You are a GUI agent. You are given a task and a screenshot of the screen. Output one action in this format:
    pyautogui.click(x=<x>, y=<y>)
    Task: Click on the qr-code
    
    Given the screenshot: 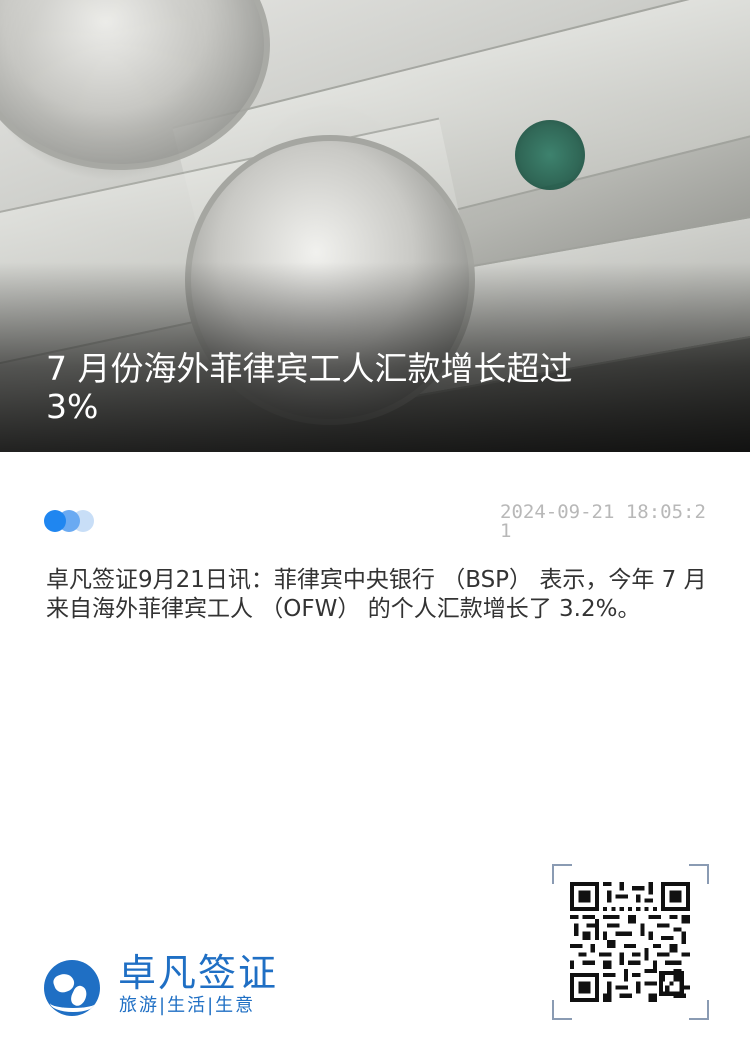 What is the action you would take?
    pyautogui.click(x=630, y=942)
    